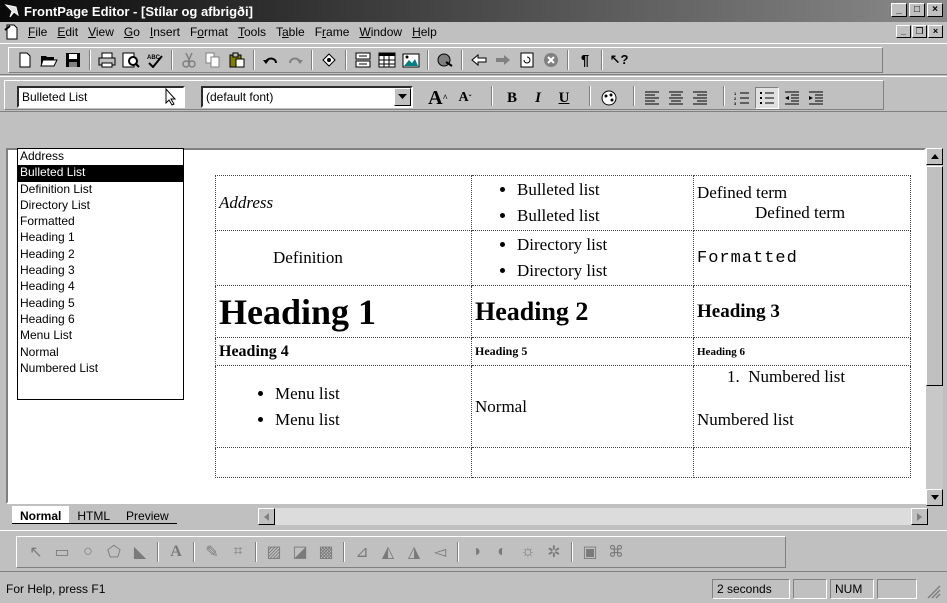 This screenshot has height=603, width=947. I want to click on menu-item: Tools, so click(253, 32).